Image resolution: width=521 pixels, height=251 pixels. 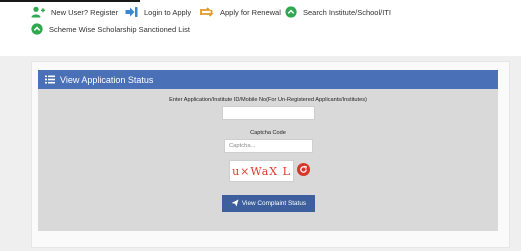 I want to click on captcha-image: u×WaX L, so click(x=261, y=171).